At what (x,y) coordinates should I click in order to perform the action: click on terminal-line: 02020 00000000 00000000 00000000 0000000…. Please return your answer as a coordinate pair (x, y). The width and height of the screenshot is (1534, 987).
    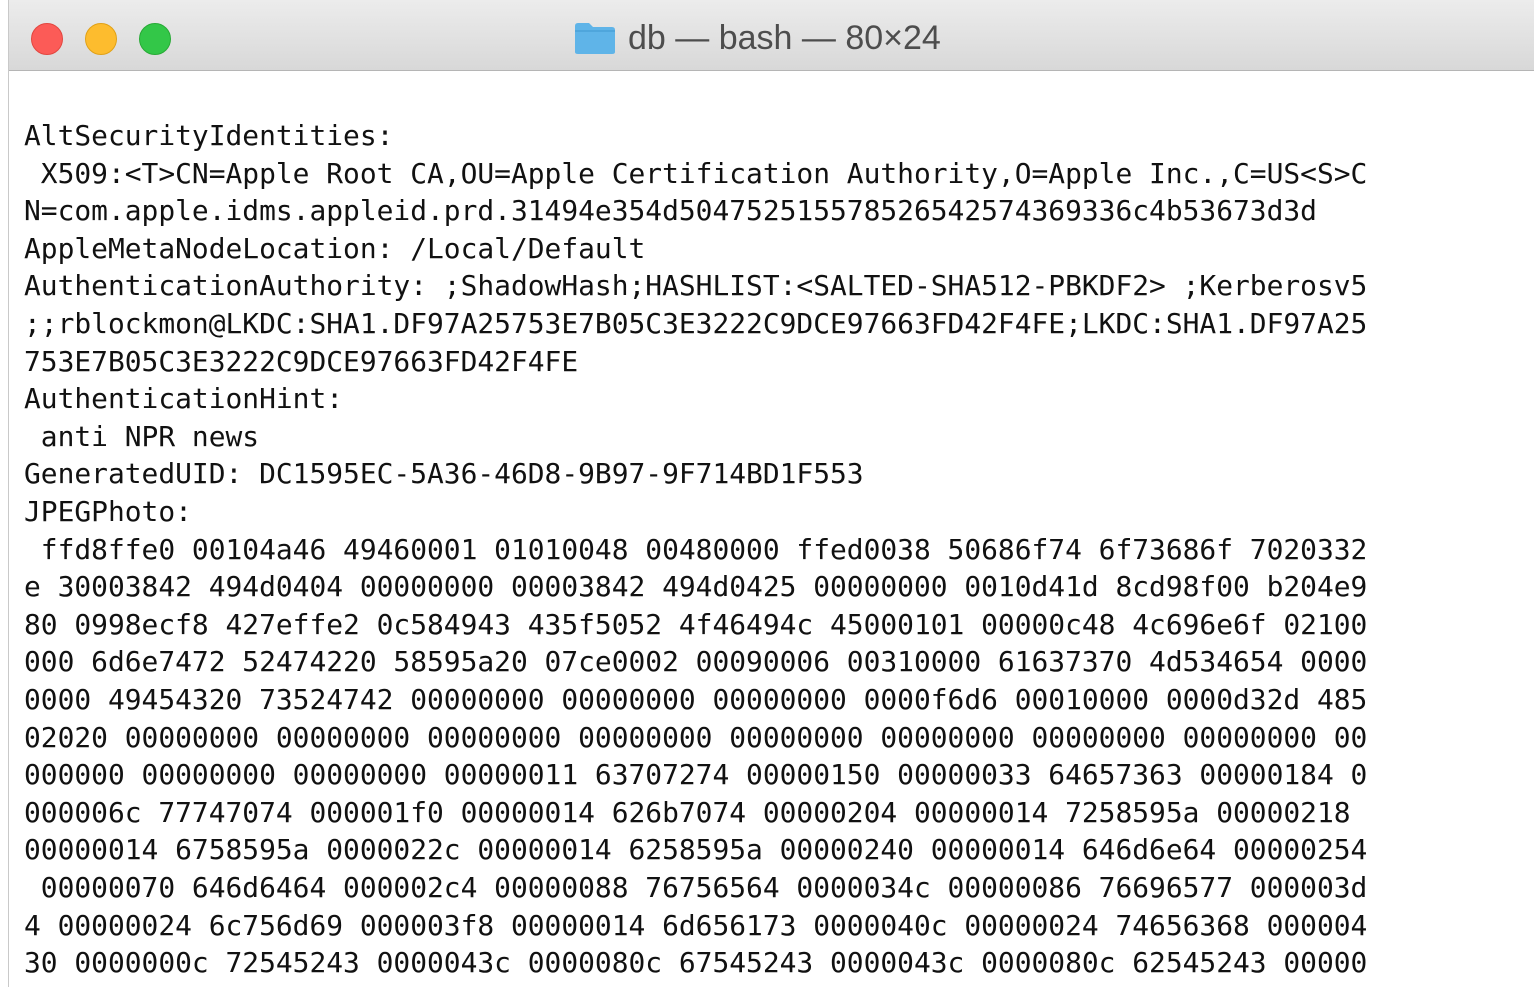
    Looking at the image, I should click on (696, 737).